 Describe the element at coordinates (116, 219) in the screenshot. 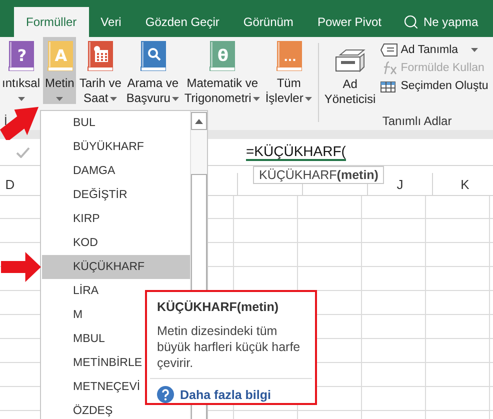

I see `function-menu-item: KIRP` at that location.